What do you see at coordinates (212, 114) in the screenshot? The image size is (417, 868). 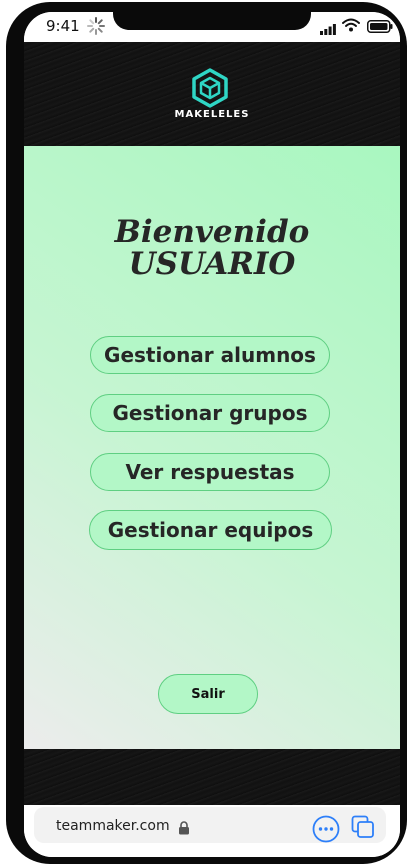 I see `brand-name: MAKELELES` at bounding box center [212, 114].